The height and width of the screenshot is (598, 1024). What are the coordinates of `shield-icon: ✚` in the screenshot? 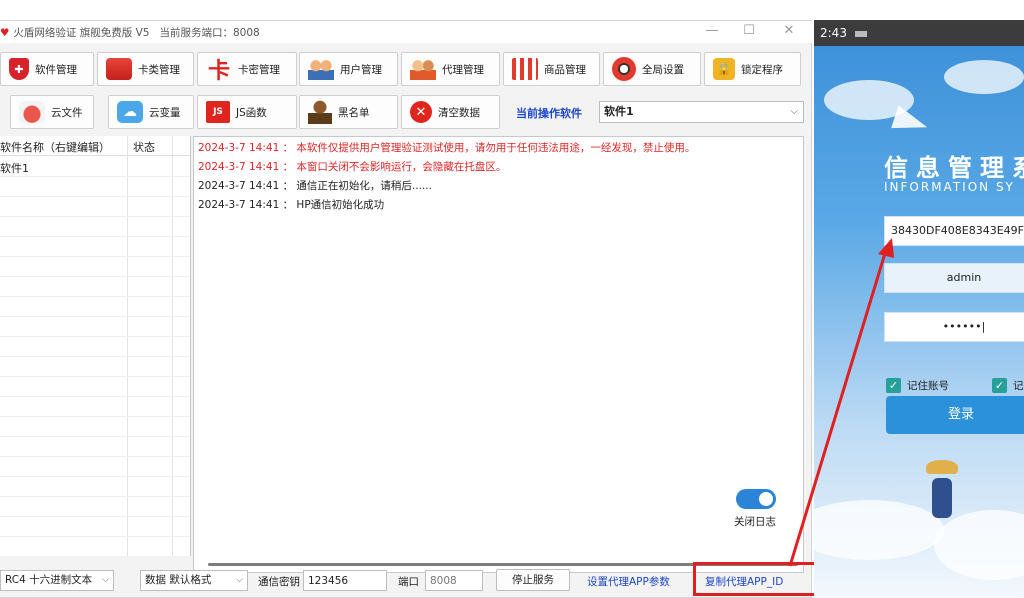 It's located at (19, 69).